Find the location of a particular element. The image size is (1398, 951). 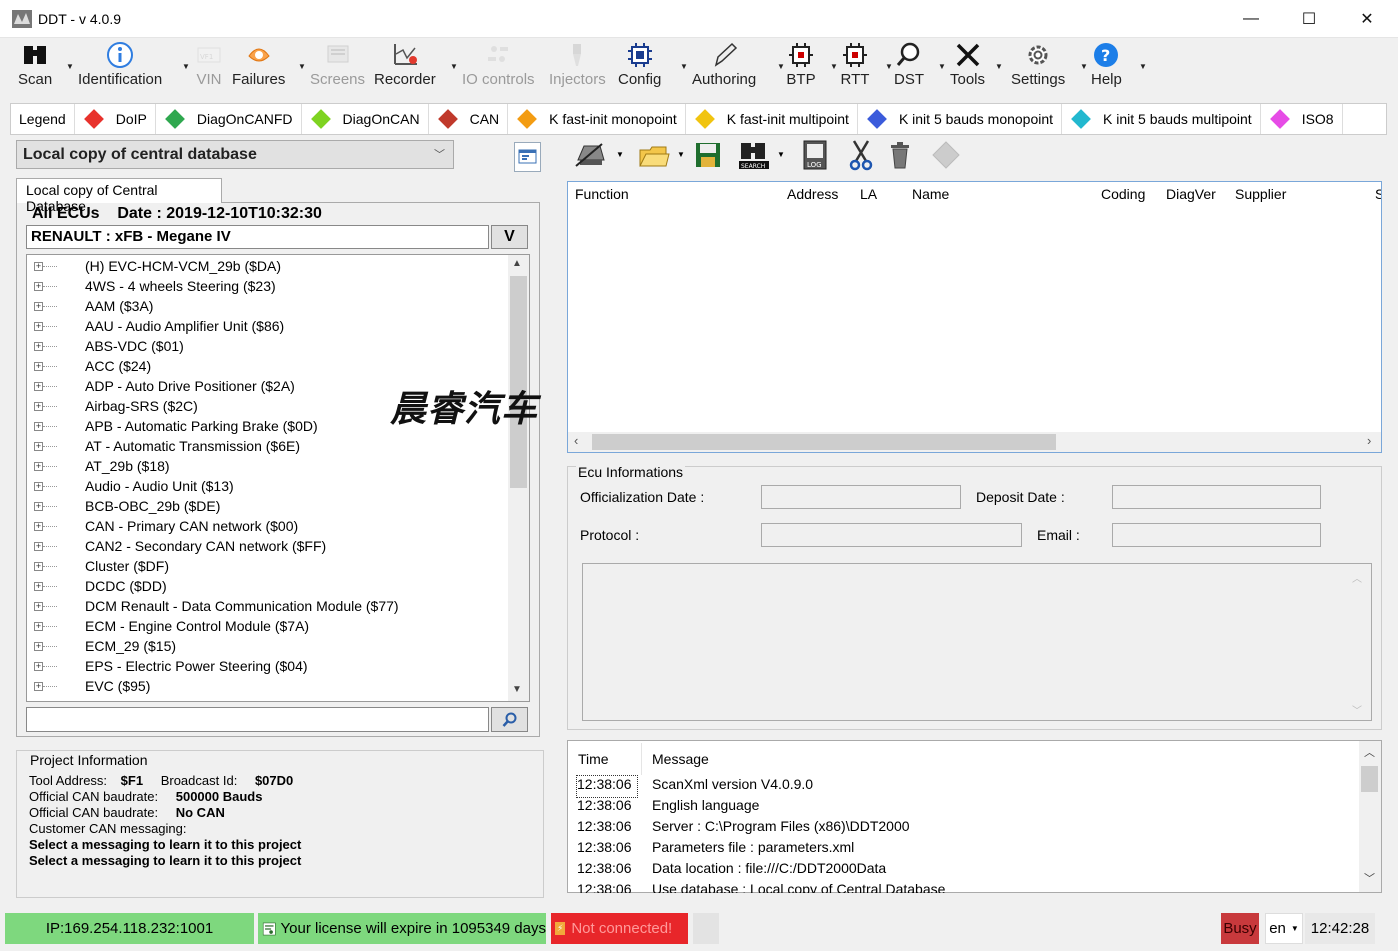

ecu-tree-item: + ACC ($24) is located at coordinates (89, 366).